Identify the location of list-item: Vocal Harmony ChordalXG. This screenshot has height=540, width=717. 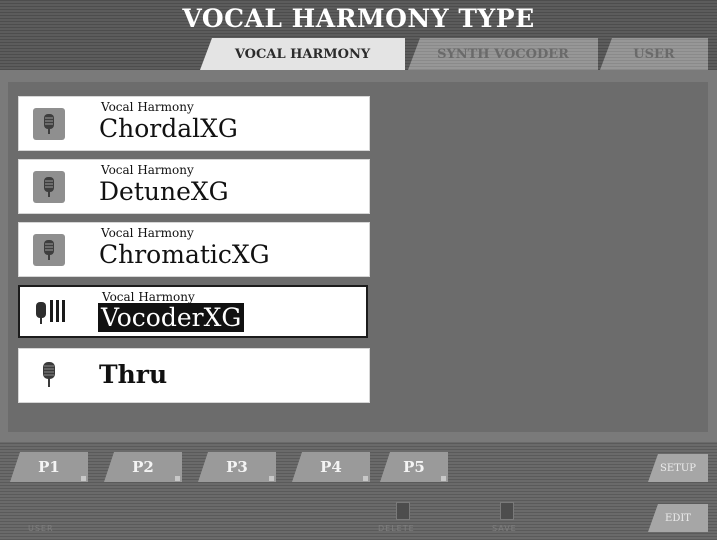
(194, 123).